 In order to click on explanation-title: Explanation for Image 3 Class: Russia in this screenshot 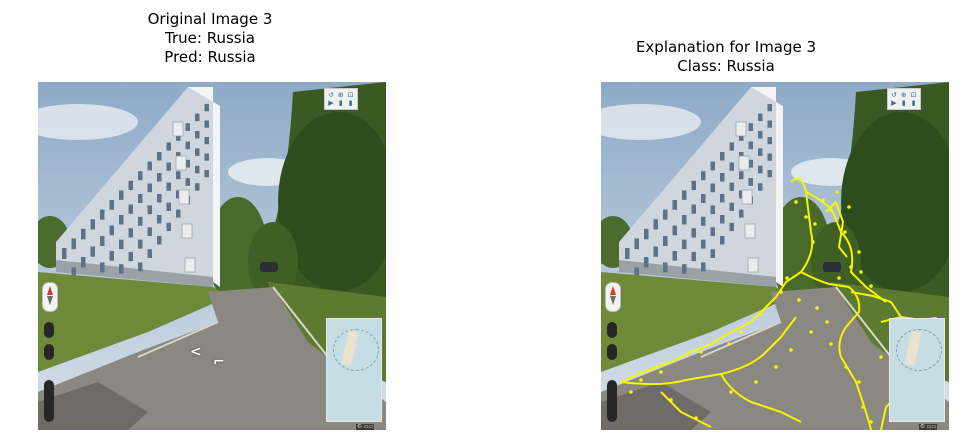, I will do `click(726, 57)`.